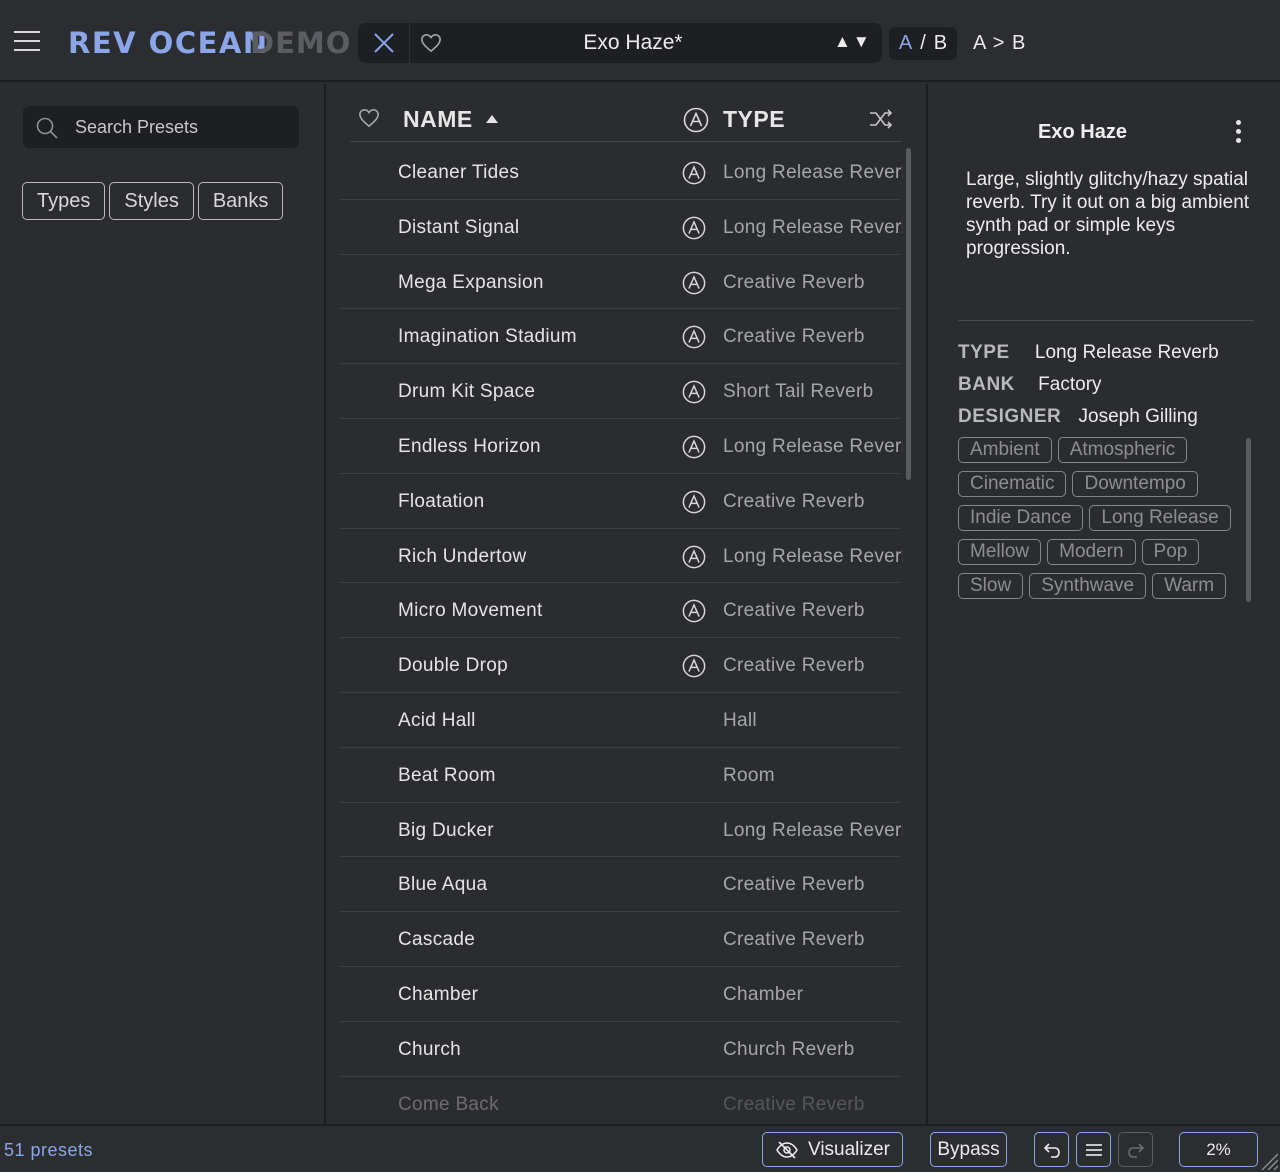 This screenshot has height=1172, width=1280. Describe the element at coordinates (1189, 586) in the screenshot. I see `style-tag: Warm` at that location.